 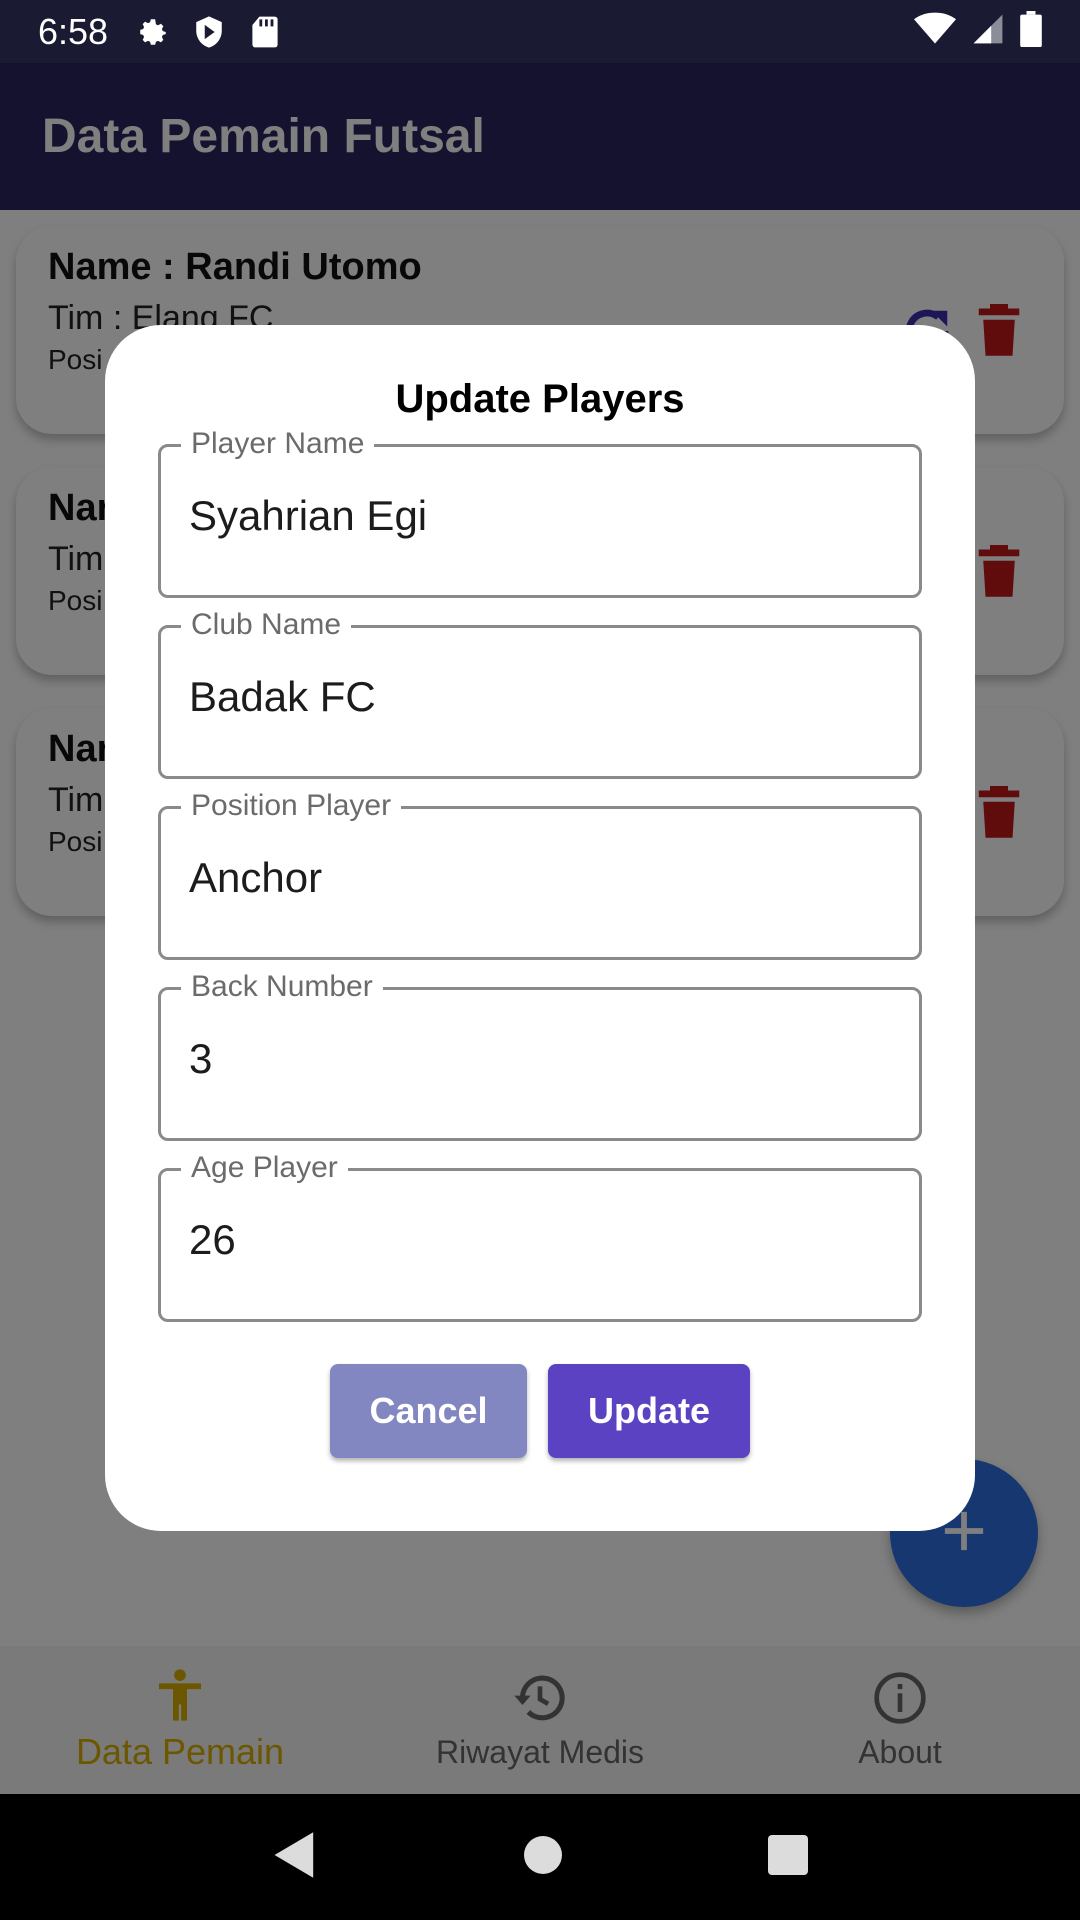 I want to click on cancel-button: Cancel, so click(x=428, y=1411).